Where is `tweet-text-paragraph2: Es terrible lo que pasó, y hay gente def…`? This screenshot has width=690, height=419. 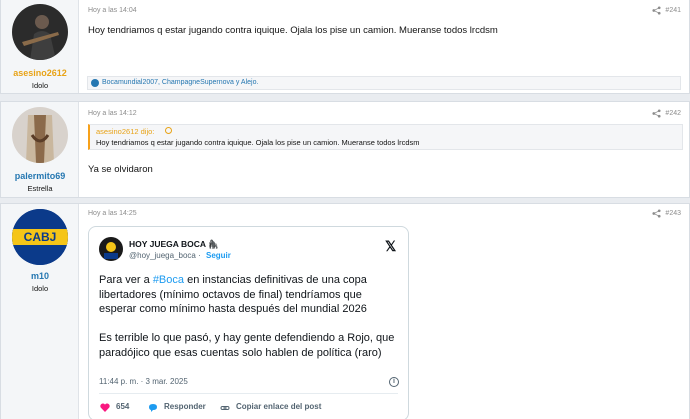 tweet-text-paragraph2: Es terrible lo que pasó, y hay gente def… is located at coordinates (247, 345).